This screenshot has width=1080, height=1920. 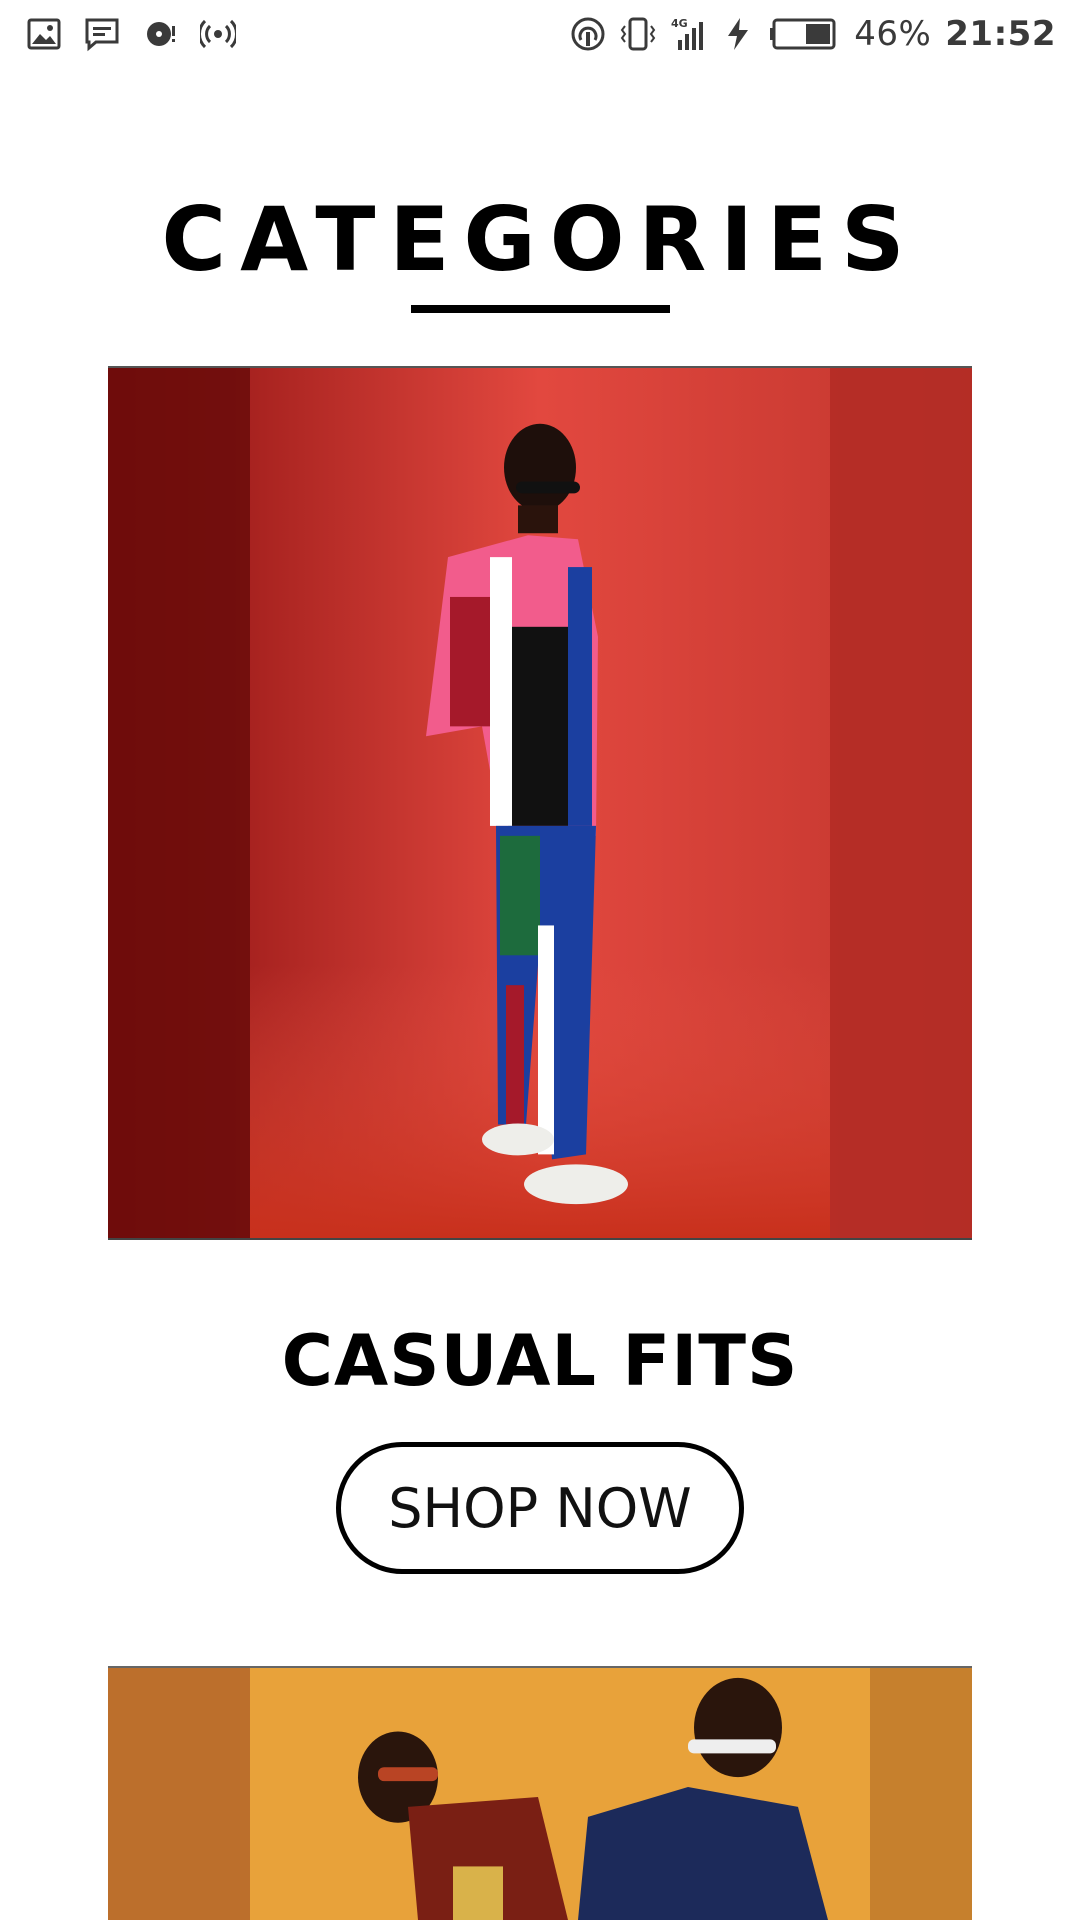 I want to click on charging-icon, so click(x=738, y=34).